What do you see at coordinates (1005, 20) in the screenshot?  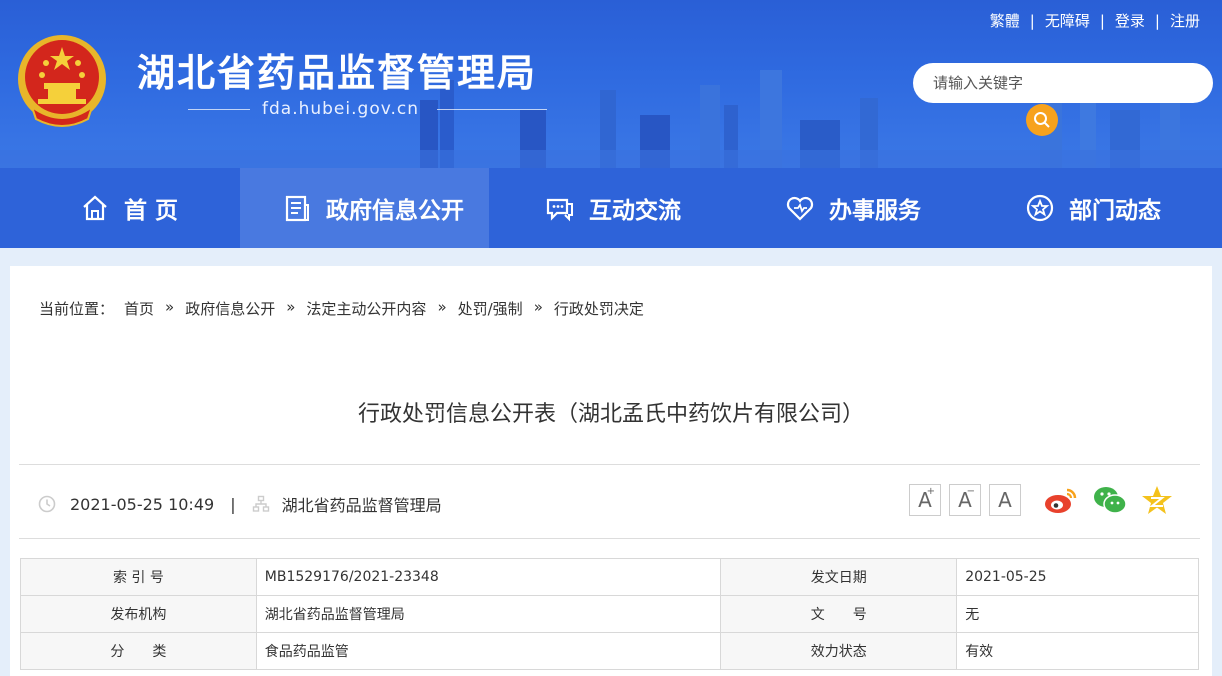 I see `traditional-chinese-link: 繁體` at bounding box center [1005, 20].